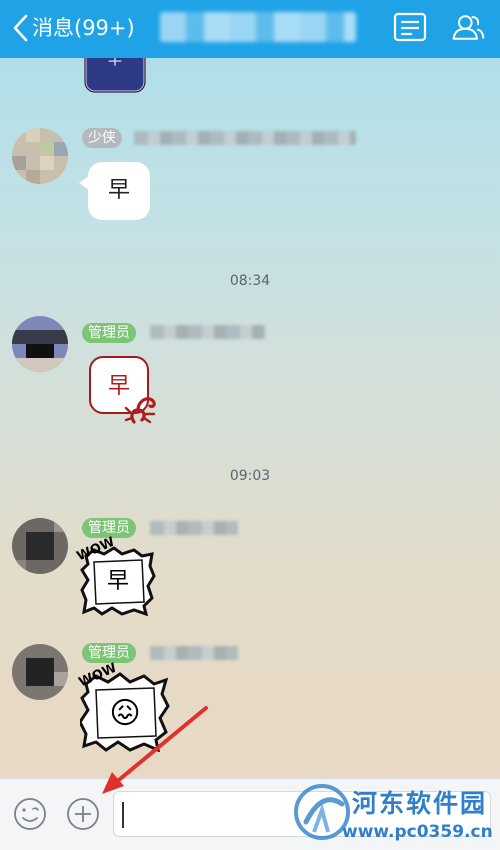 Image resolution: width=500 pixels, height=850 pixels. Describe the element at coordinates (83, 814) in the screenshot. I see `add-plus-icon` at that location.